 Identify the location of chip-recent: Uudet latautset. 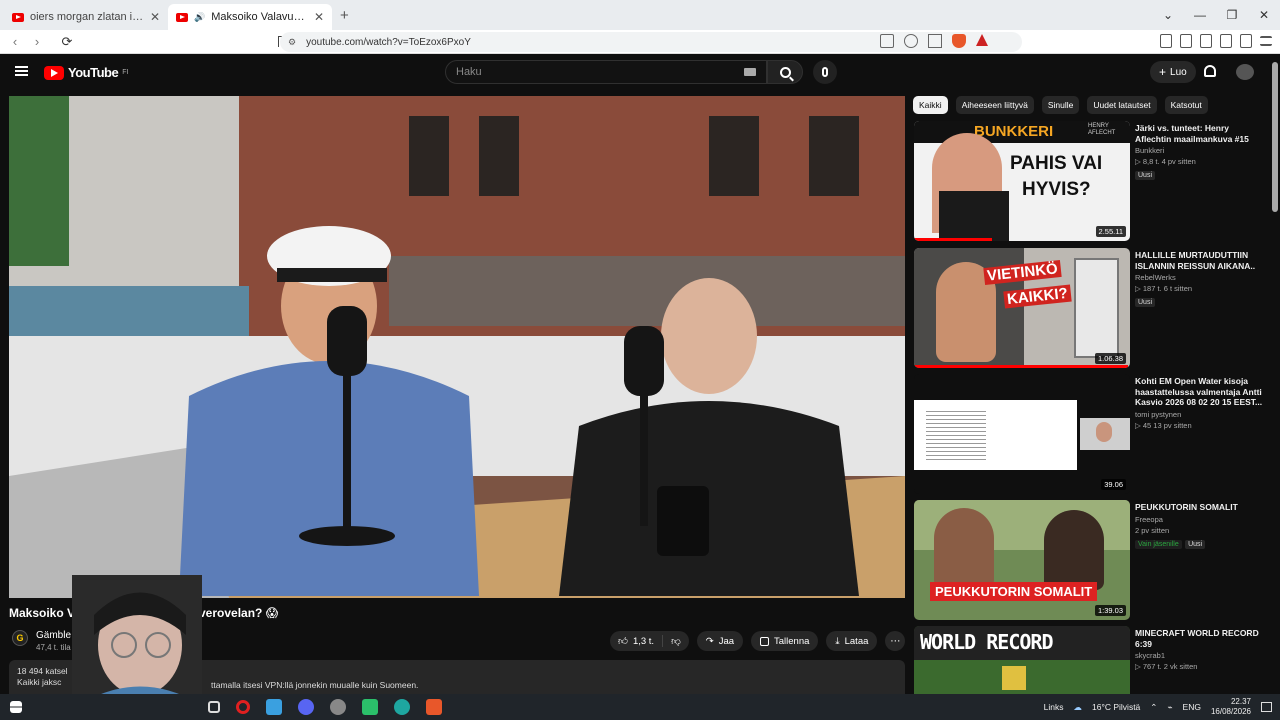
(1122, 105).